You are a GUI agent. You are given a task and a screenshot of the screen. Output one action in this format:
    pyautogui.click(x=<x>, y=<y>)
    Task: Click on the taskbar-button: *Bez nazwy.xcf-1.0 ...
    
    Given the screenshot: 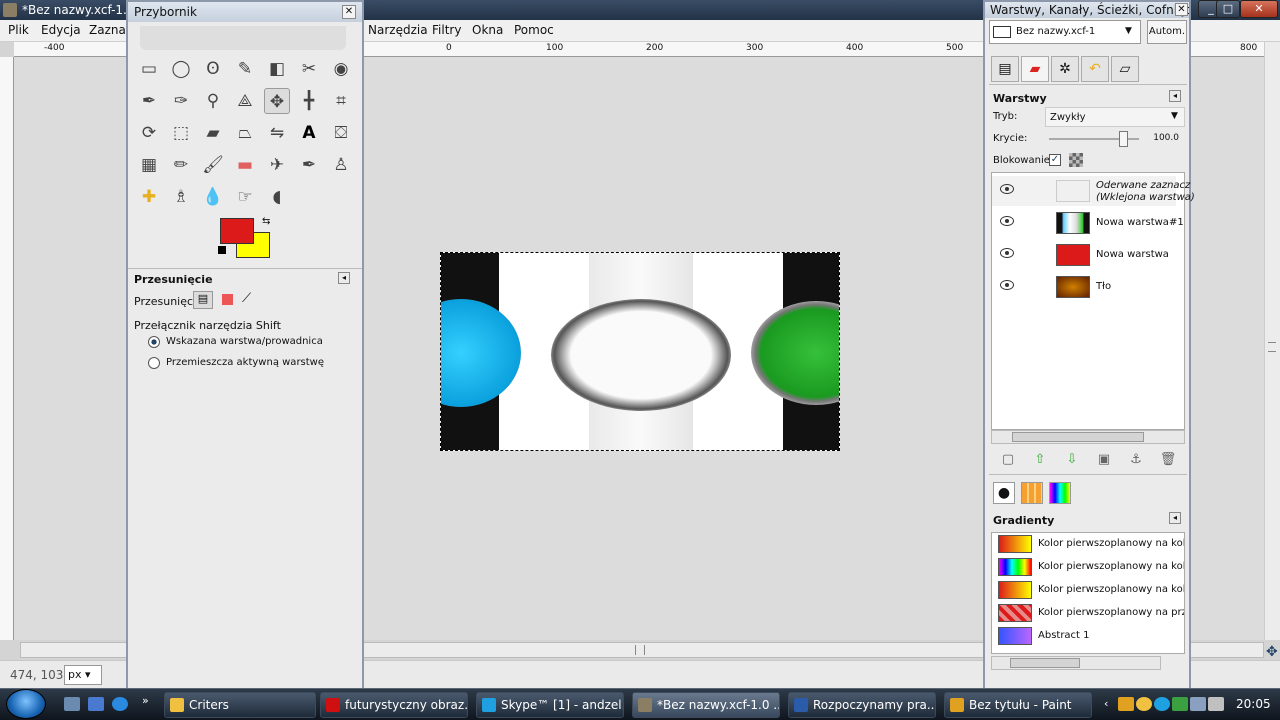 What is the action you would take?
    pyautogui.click(x=706, y=705)
    